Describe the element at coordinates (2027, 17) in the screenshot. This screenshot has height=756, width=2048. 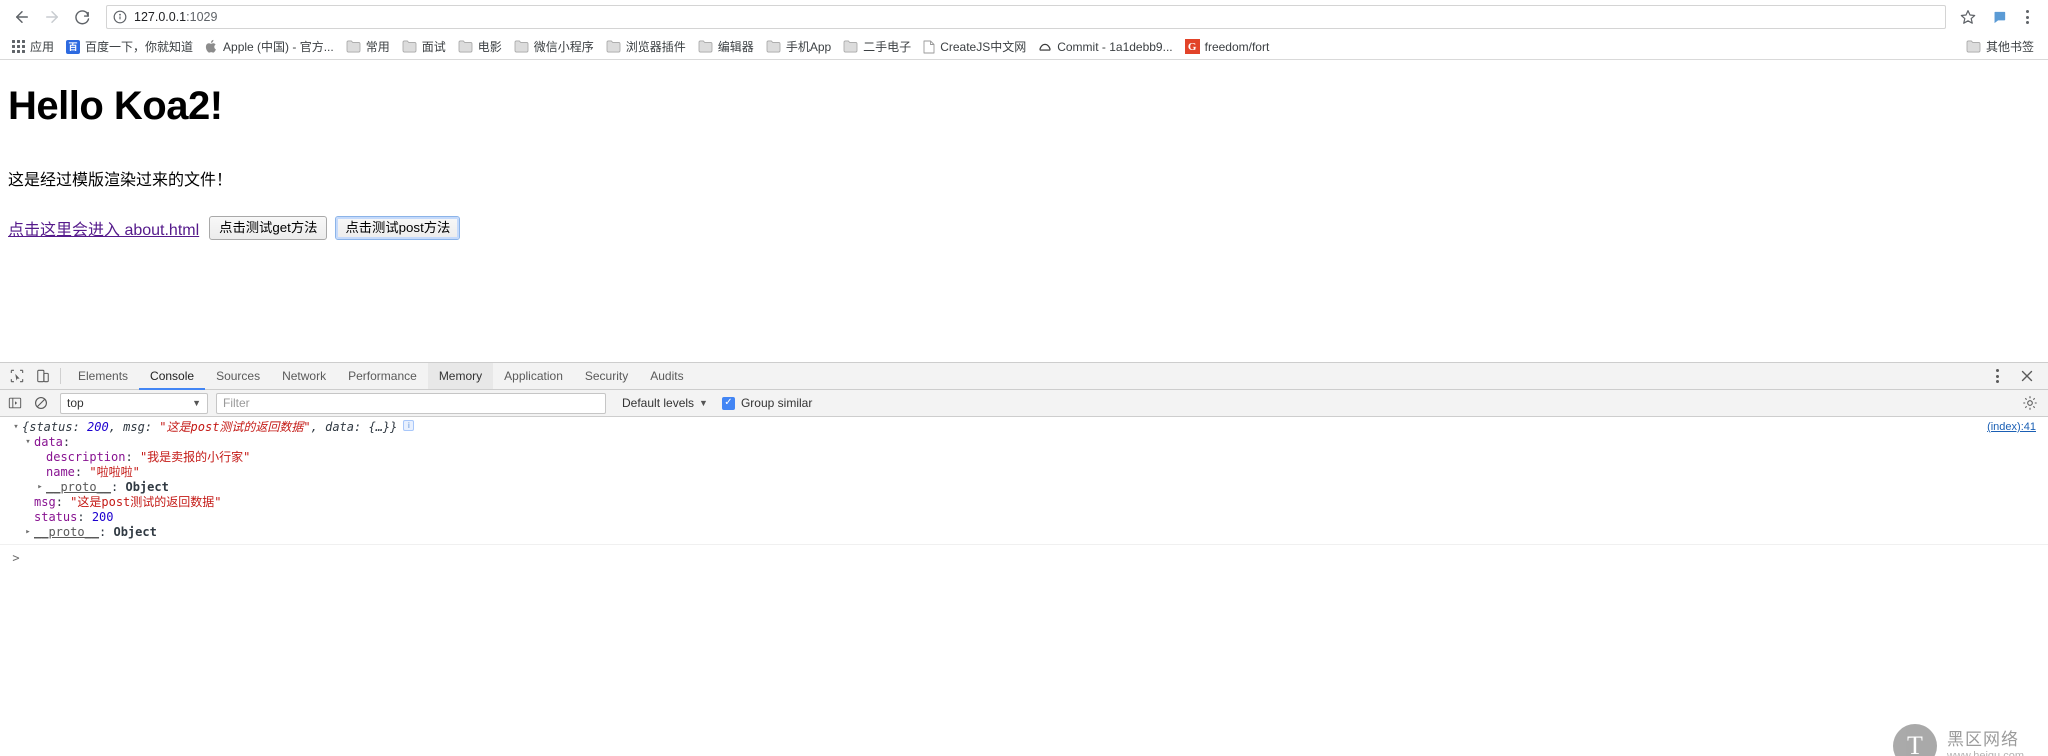
I see `browser-menu-button` at that location.